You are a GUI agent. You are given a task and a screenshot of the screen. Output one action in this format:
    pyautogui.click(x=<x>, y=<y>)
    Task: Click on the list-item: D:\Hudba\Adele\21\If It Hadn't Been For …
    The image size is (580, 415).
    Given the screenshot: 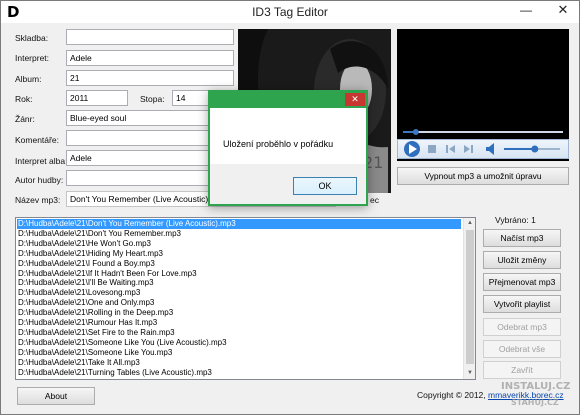 What is the action you would take?
    pyautogui.click(x=107, y=274)
    